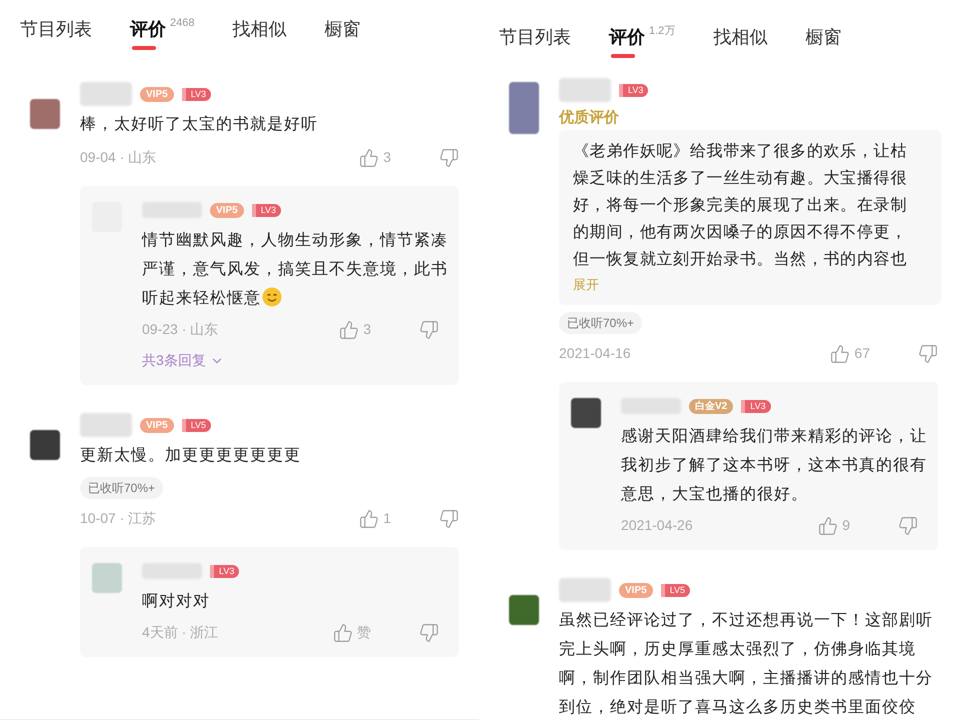  Describe the element at coordinates (746, 664) in the screenshot. I see `comment-text: 虽然已经评论过了，不过还想再说一下！这部剧听完上头啊，历史厚重感太强烈了，仿佛身临其境啊，制作团队相当强大啊，主播播讲的感情也十分到位，绝对是听了喜马这么多历史类书里面佼佼` at that location.